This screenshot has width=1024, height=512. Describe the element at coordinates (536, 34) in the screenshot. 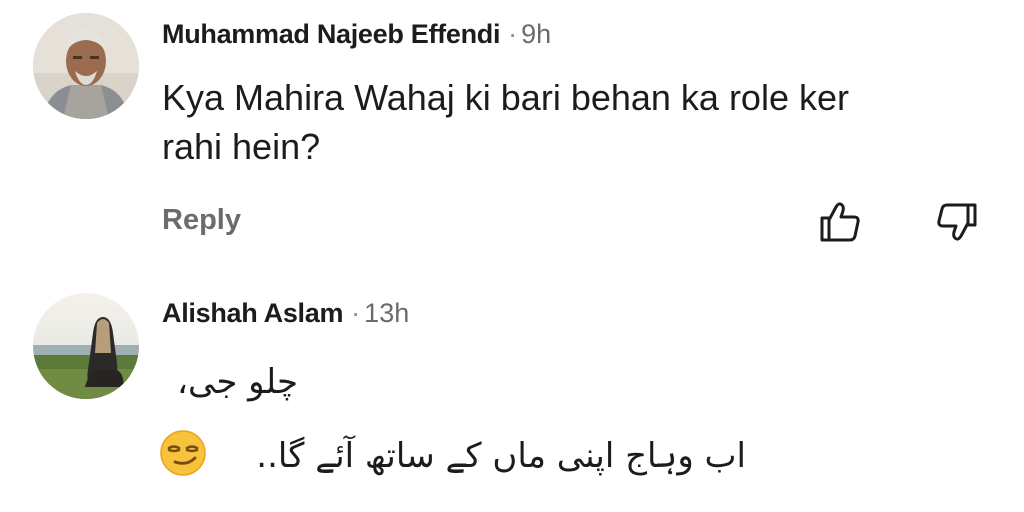

I see `timestamp: 9h` at that location.